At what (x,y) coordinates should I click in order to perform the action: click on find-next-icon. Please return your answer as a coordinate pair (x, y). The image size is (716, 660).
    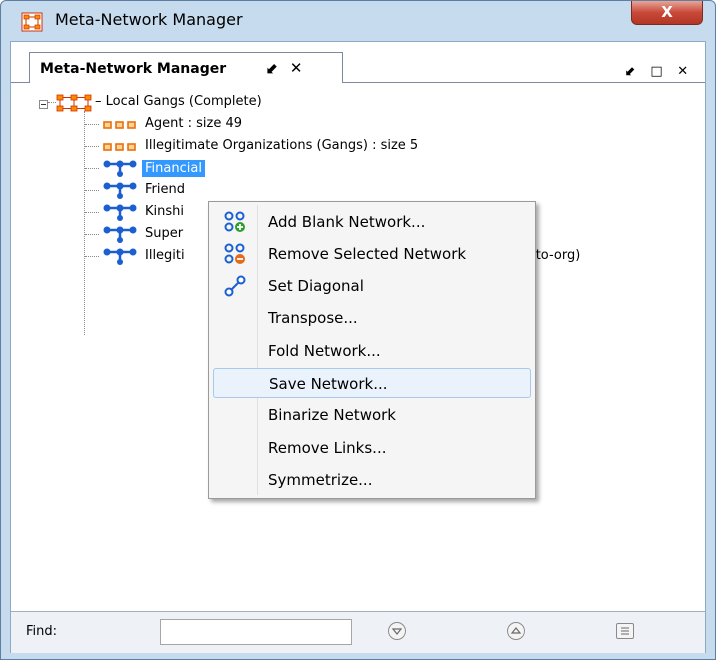
    Looking at the image, I should click on (397, 631).